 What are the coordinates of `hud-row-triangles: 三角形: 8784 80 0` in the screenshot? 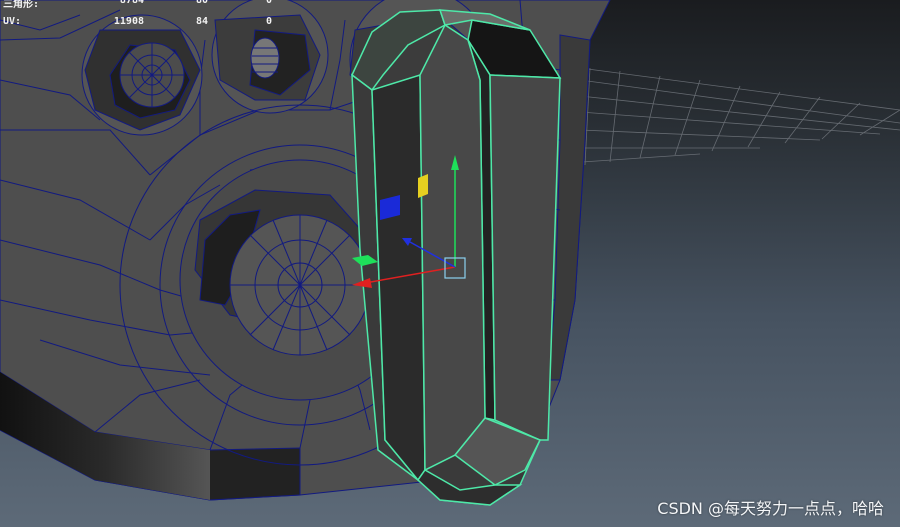 It's located at (150, 5).